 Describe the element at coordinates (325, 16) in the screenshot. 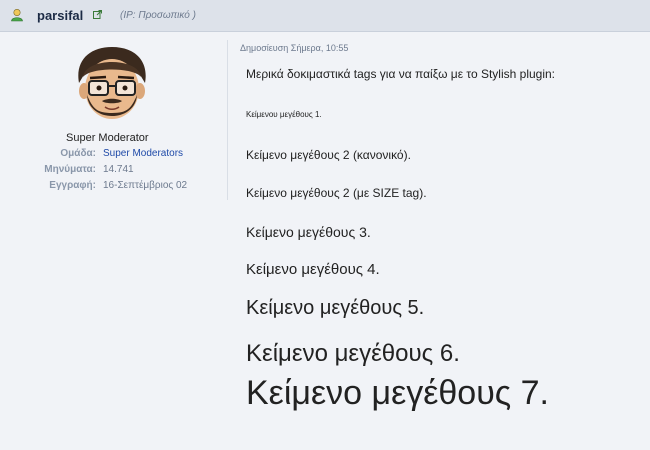

I see `post-header-bar: parsifal (IP: Προσωπικό )` at that location.